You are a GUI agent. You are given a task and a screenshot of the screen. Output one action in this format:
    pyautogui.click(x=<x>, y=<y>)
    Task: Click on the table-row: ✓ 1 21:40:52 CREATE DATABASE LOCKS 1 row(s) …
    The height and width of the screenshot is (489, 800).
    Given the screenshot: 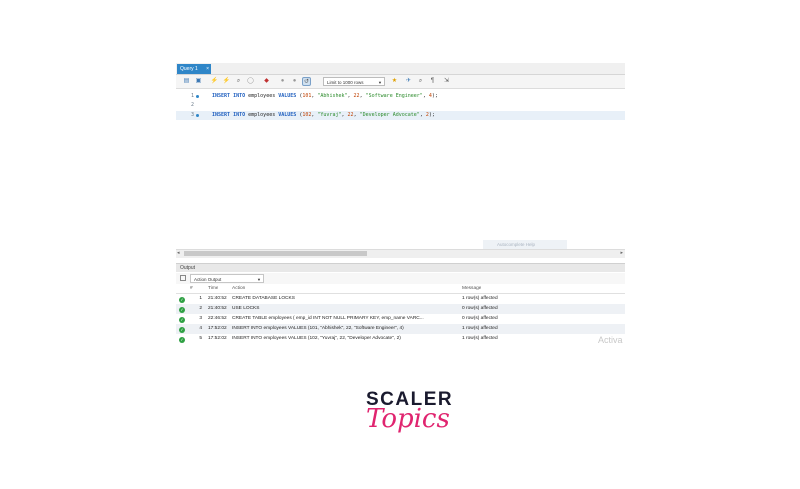 What is the action you would take?
    pyautogui.click(x=400, y=299)
    